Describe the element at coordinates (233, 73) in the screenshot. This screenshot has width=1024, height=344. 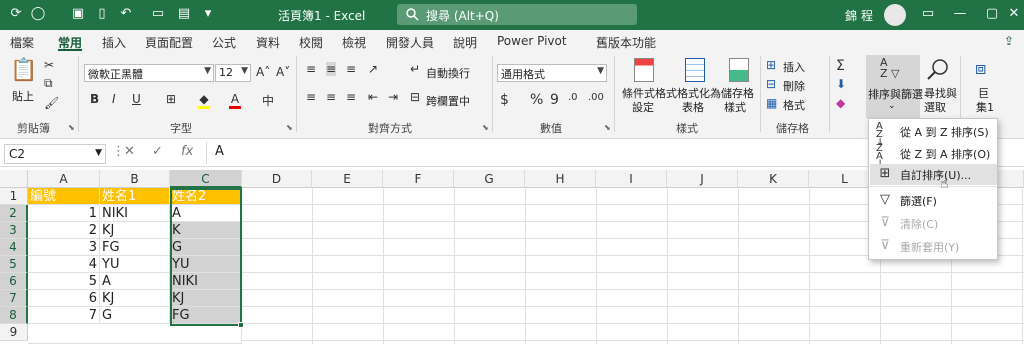
I see `font-size-select: 12 ▼` at that location.